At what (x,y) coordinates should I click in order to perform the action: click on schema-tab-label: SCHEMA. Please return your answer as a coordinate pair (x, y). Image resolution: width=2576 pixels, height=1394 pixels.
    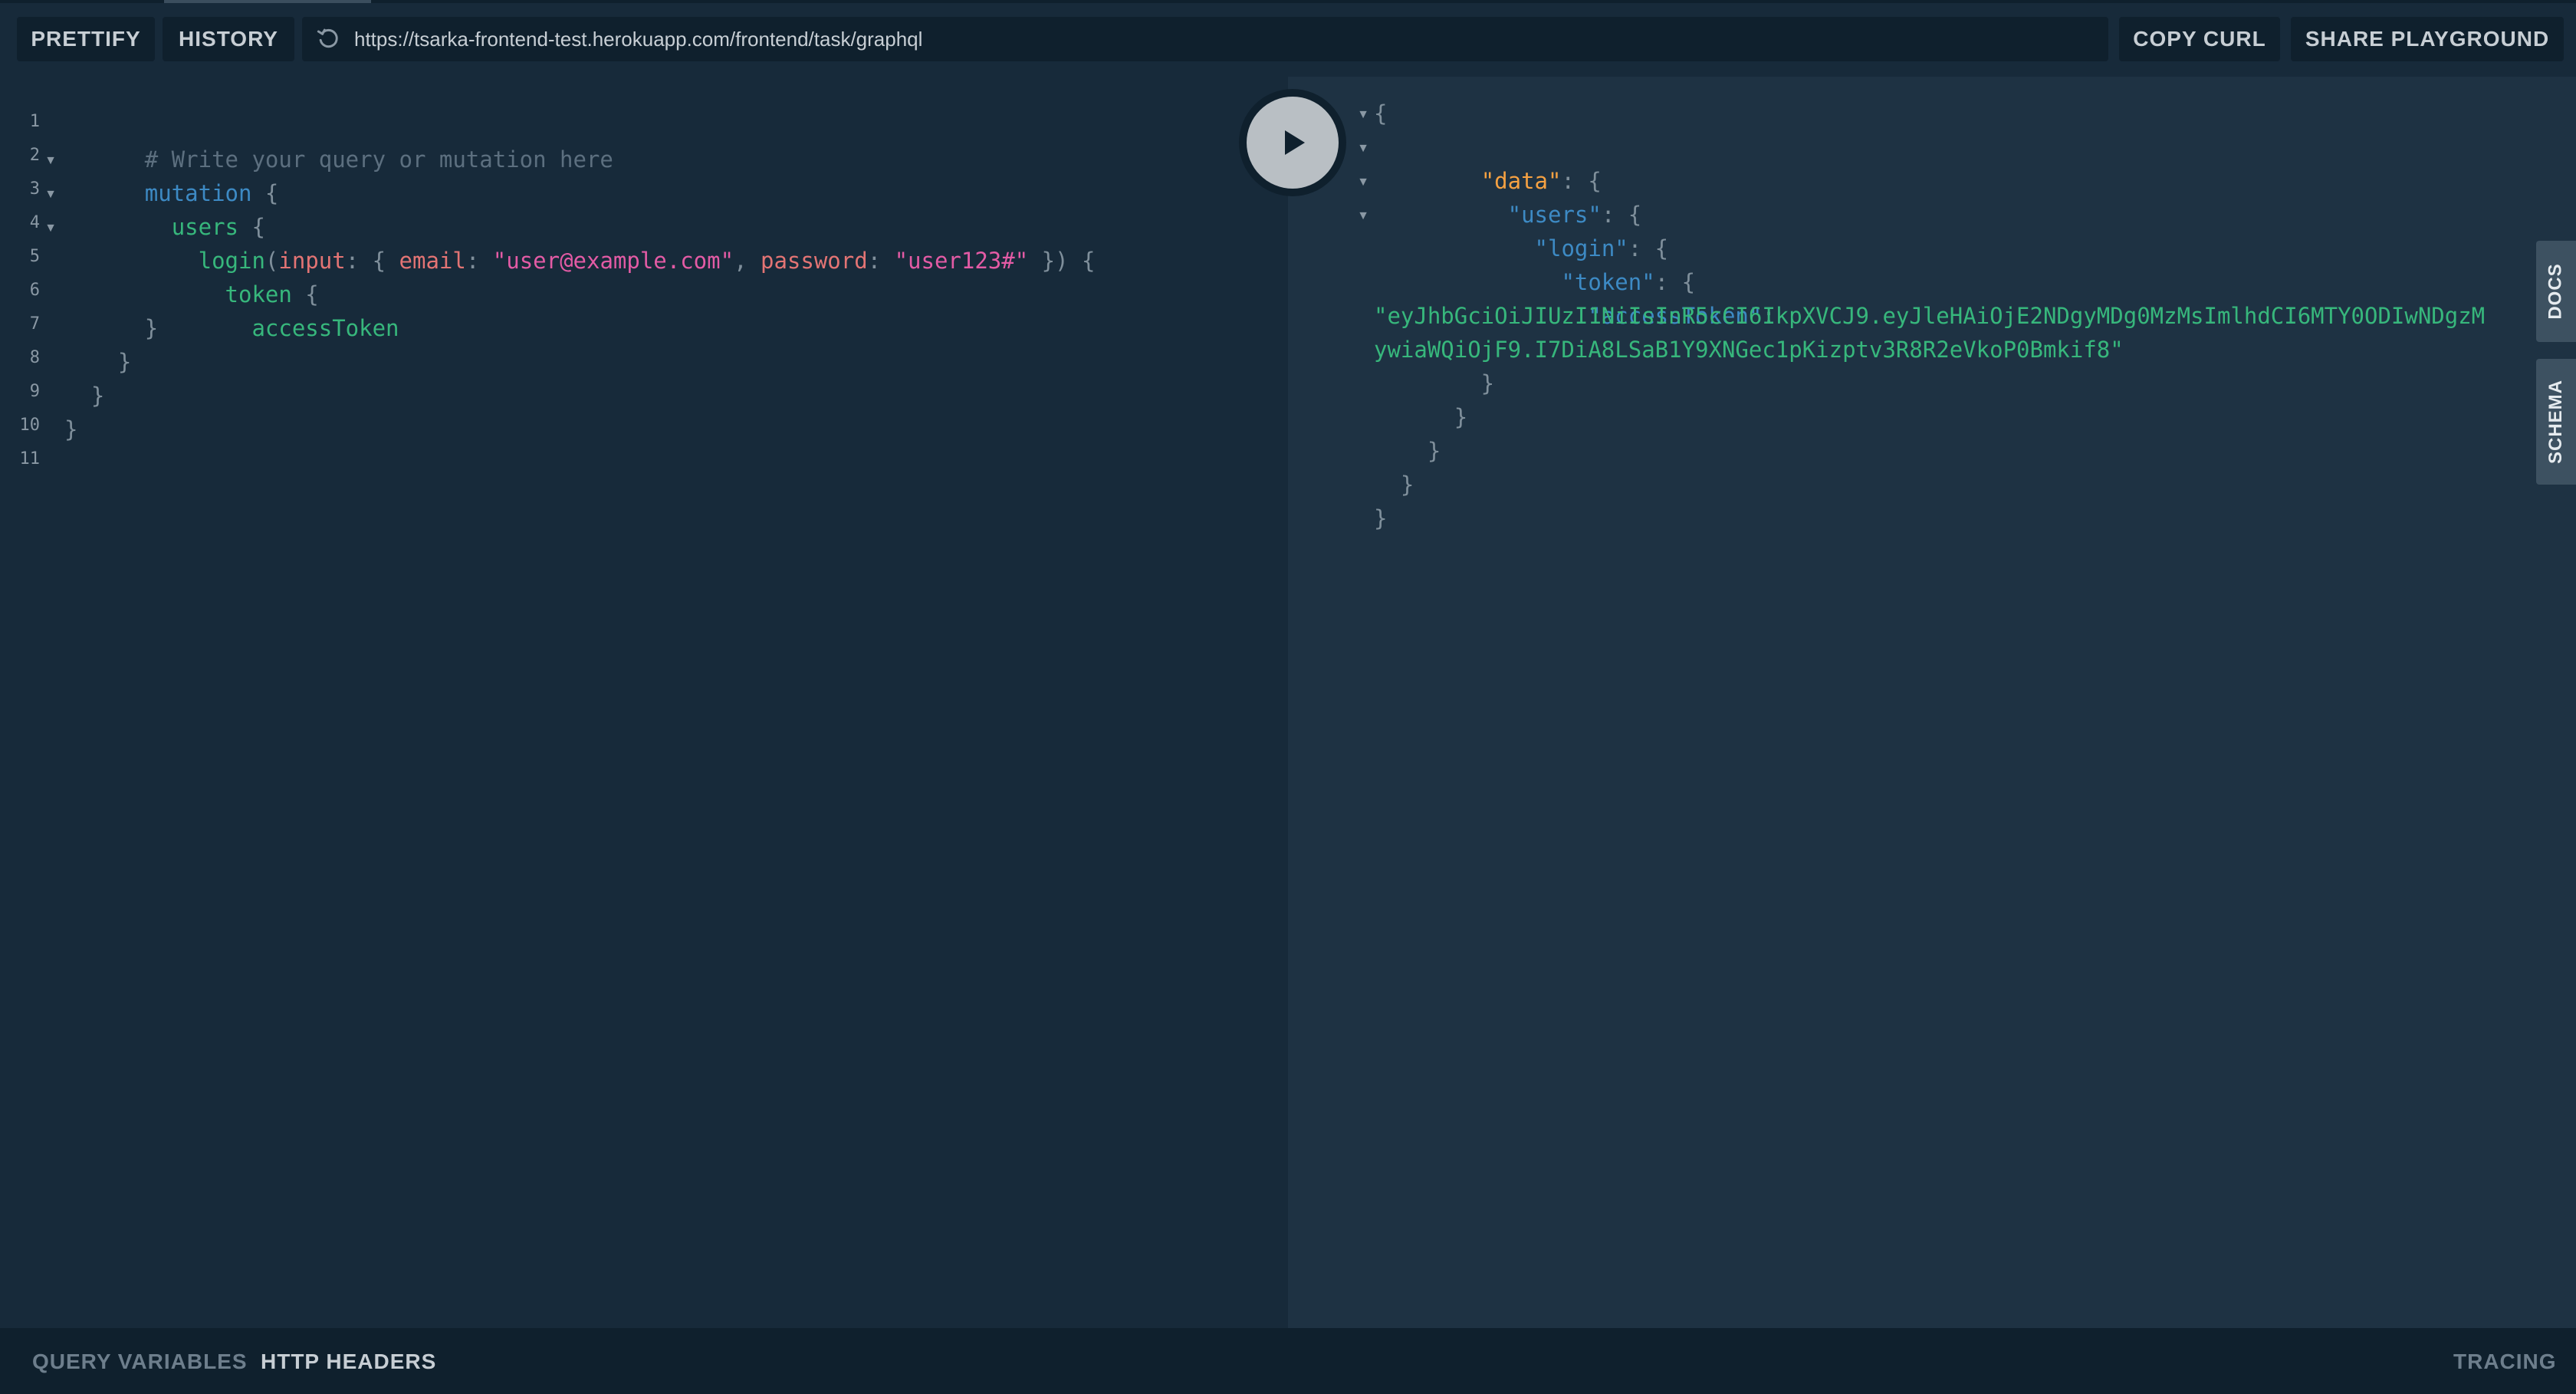
    Looking at the image, I should click on (2556, 422).